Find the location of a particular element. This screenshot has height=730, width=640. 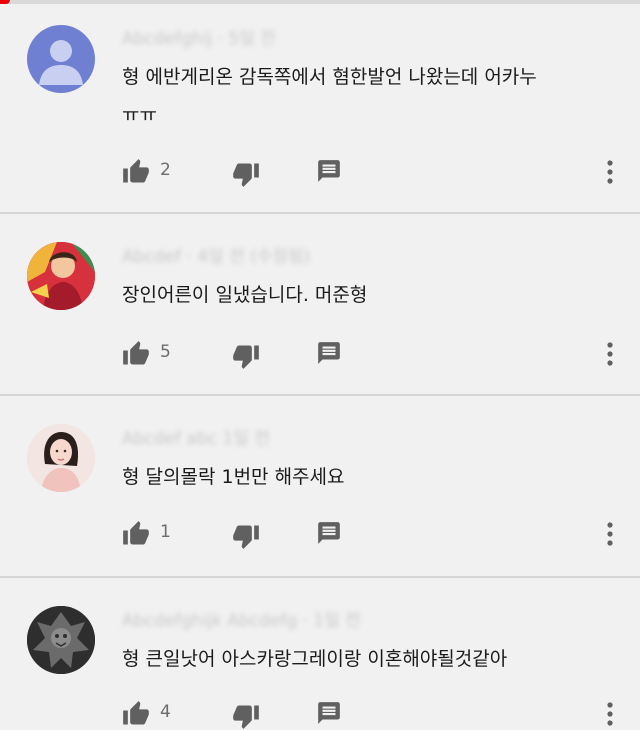

comment-text-line: 장인어른이 일냈습니다. 머준형 is located at coordinates (245, 295).